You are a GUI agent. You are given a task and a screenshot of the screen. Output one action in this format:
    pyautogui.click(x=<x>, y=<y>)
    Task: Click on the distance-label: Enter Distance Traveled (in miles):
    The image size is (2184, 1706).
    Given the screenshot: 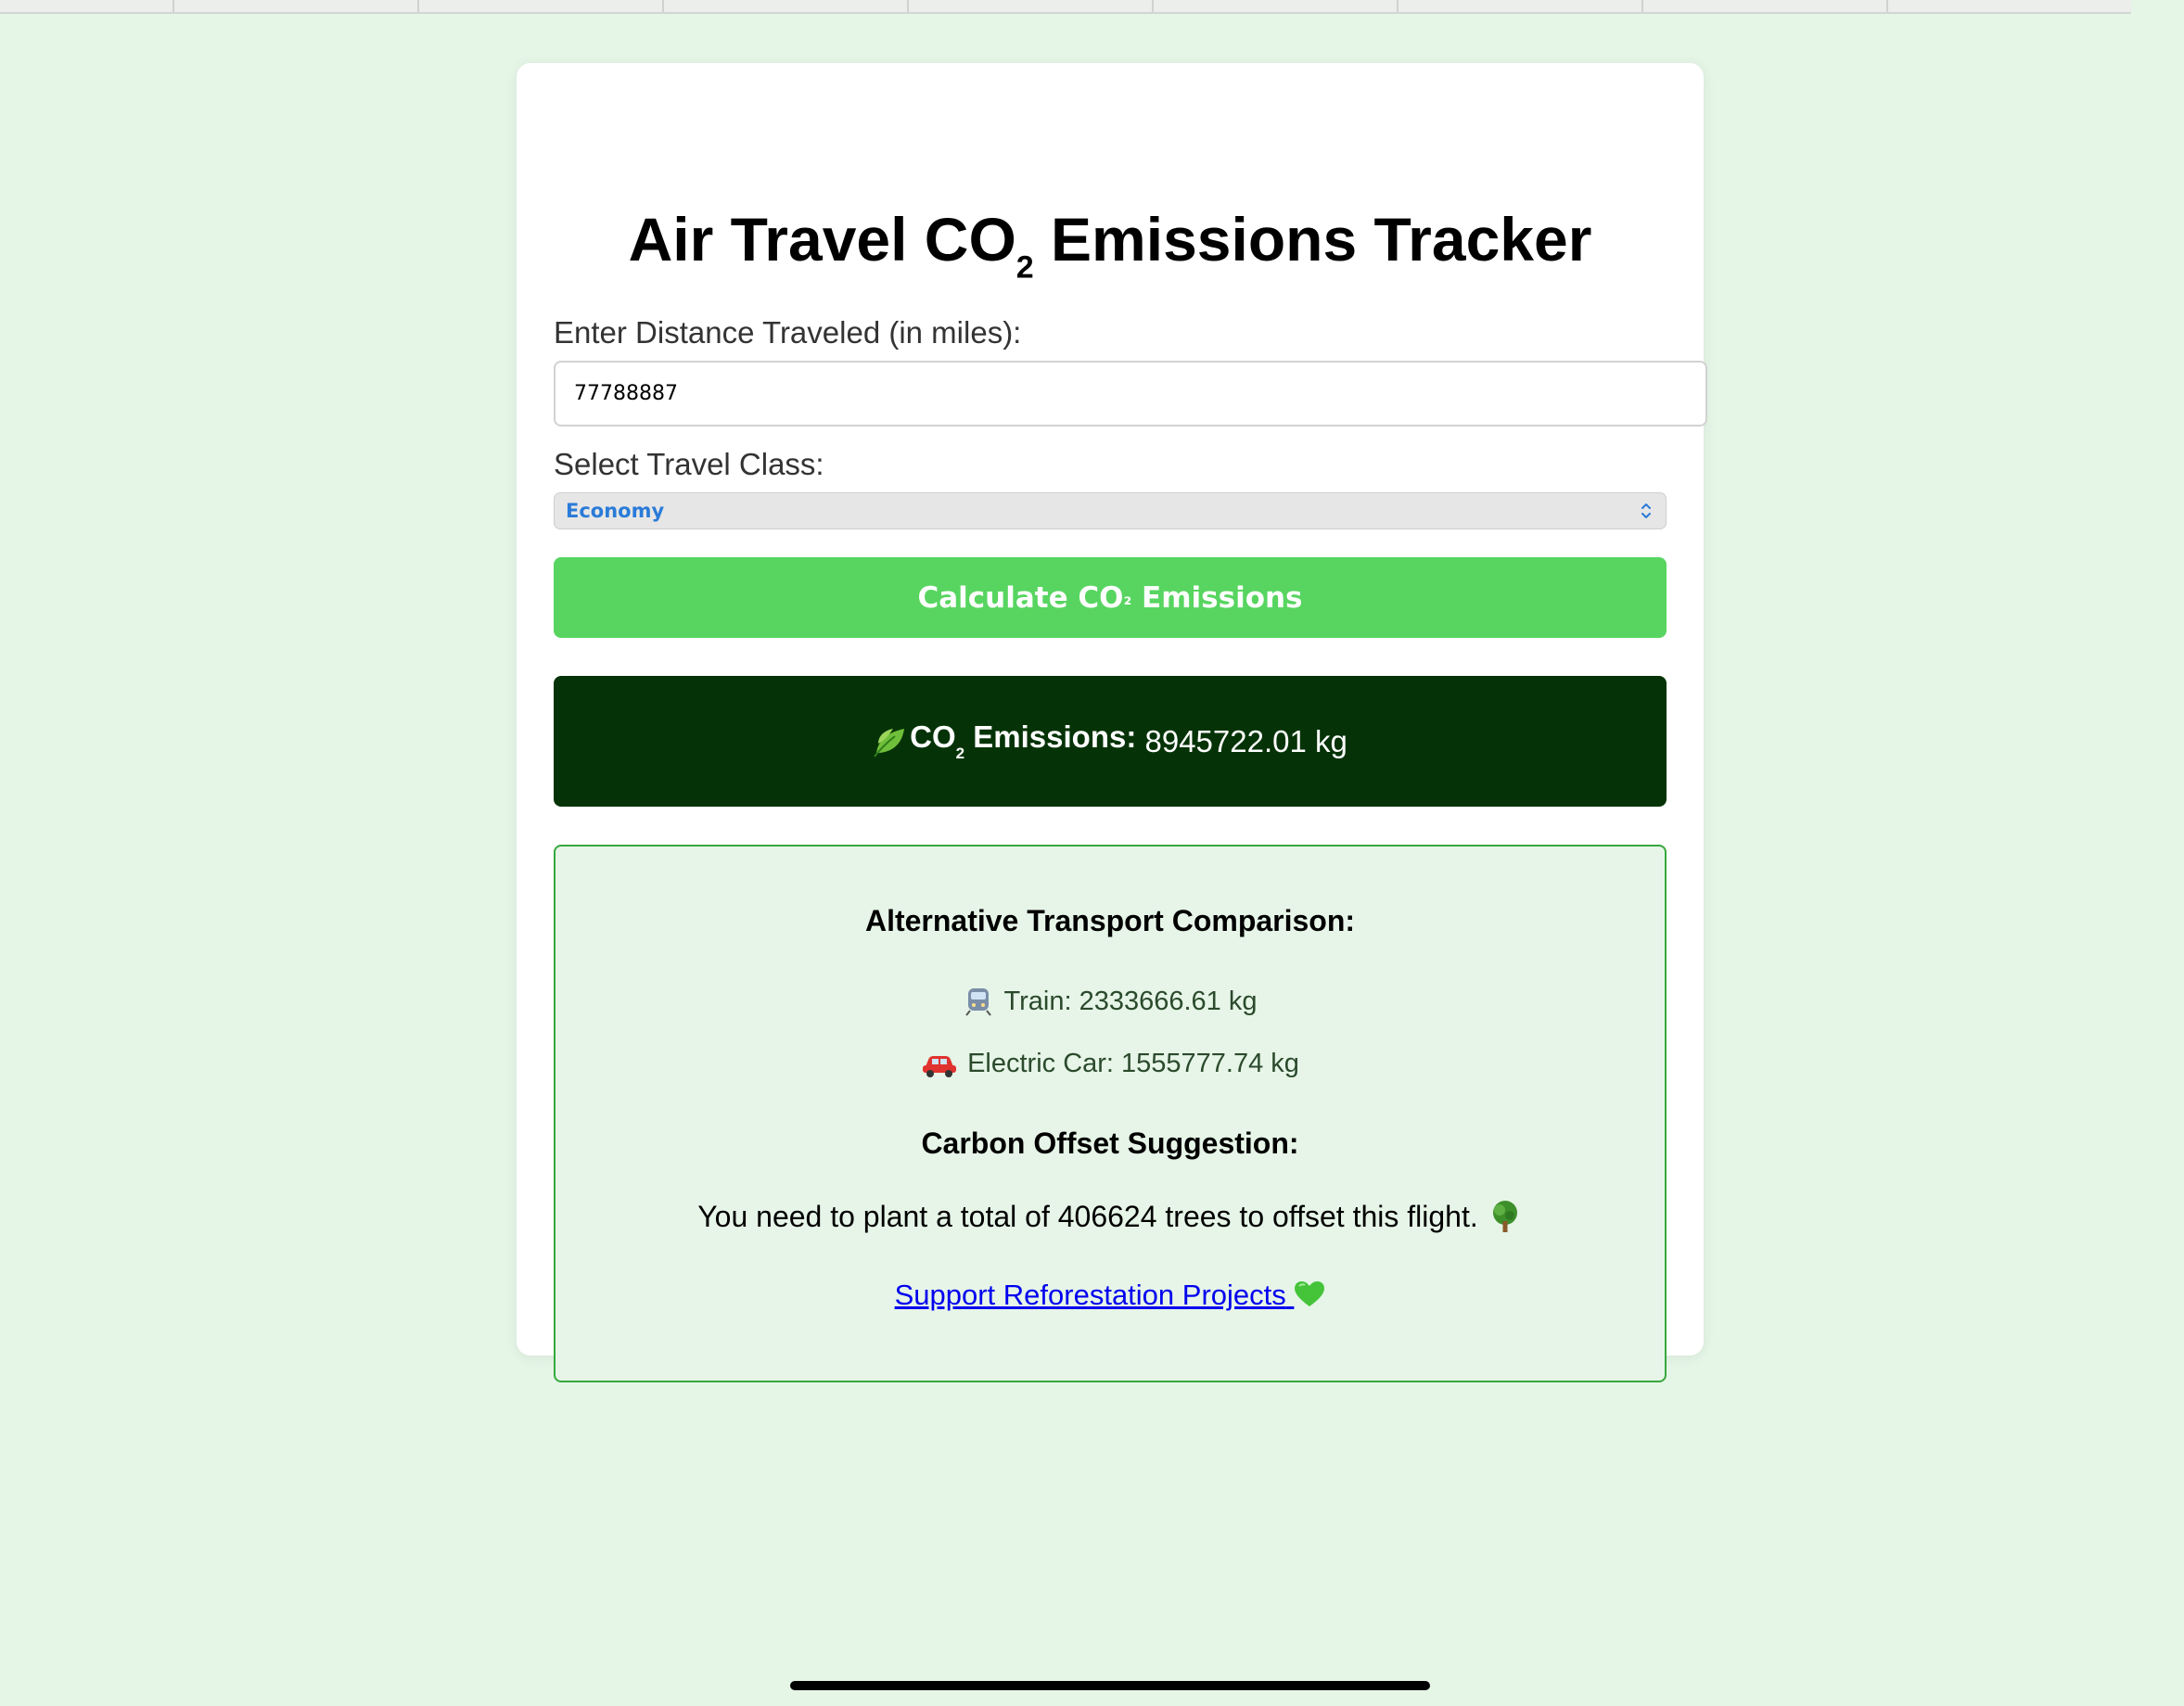 What is the action you would take?
    pyautogui.click(x=788, y=332)
    